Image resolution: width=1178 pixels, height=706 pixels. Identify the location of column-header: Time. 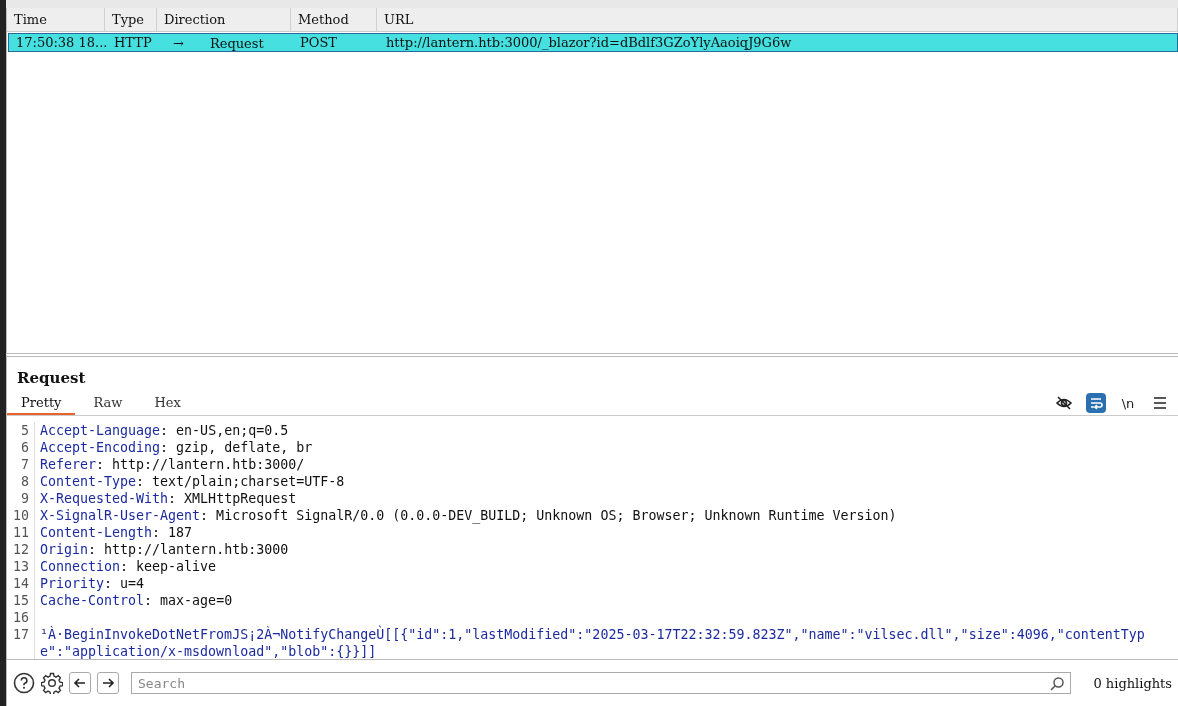
(56, 19).